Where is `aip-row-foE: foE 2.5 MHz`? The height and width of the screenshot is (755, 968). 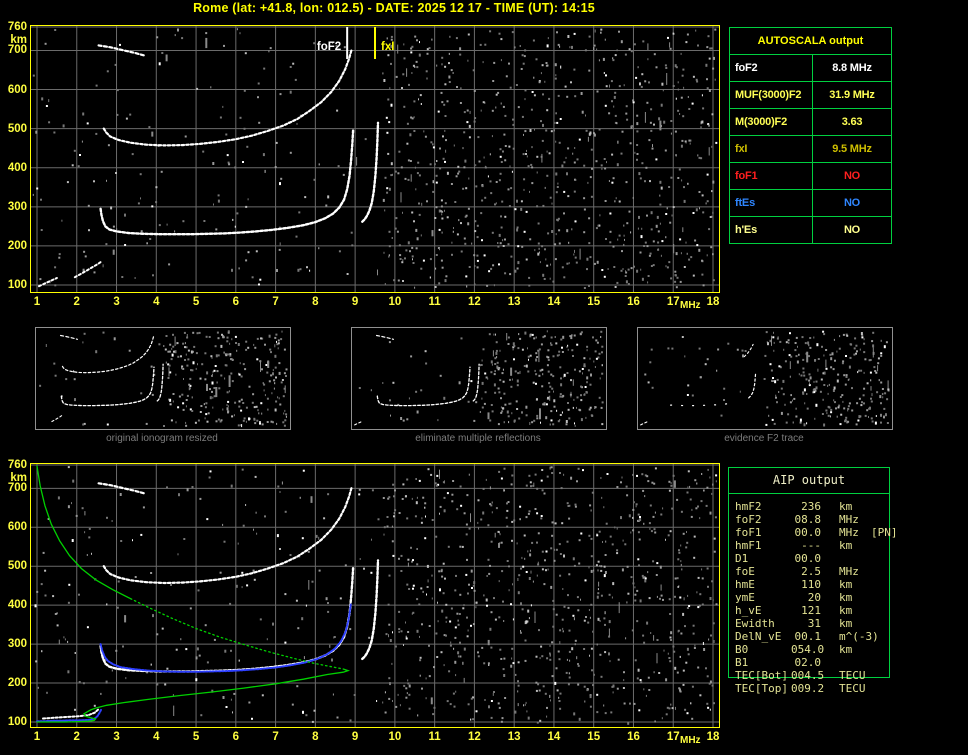
aip-row-foE: foE 2.5 MHz is located at coordinates (845, 571).